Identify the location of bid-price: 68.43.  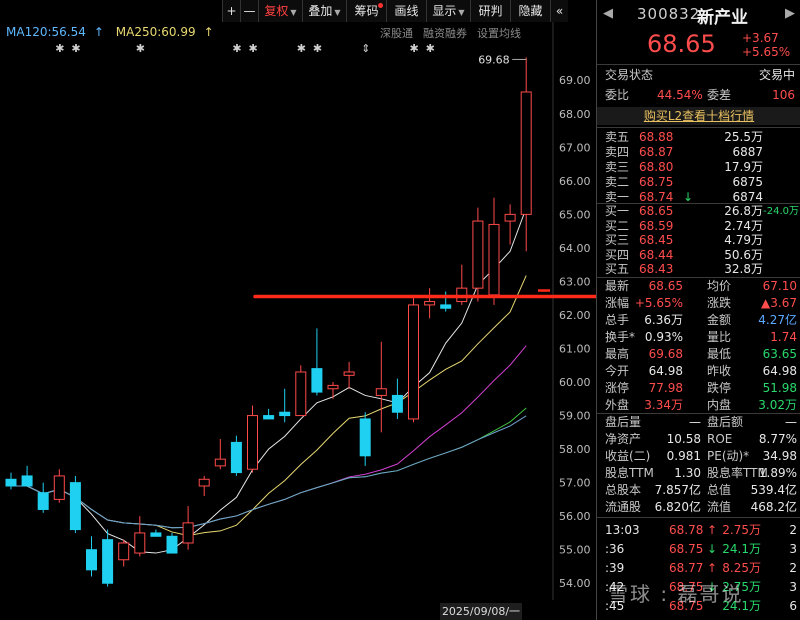
(656, 269).